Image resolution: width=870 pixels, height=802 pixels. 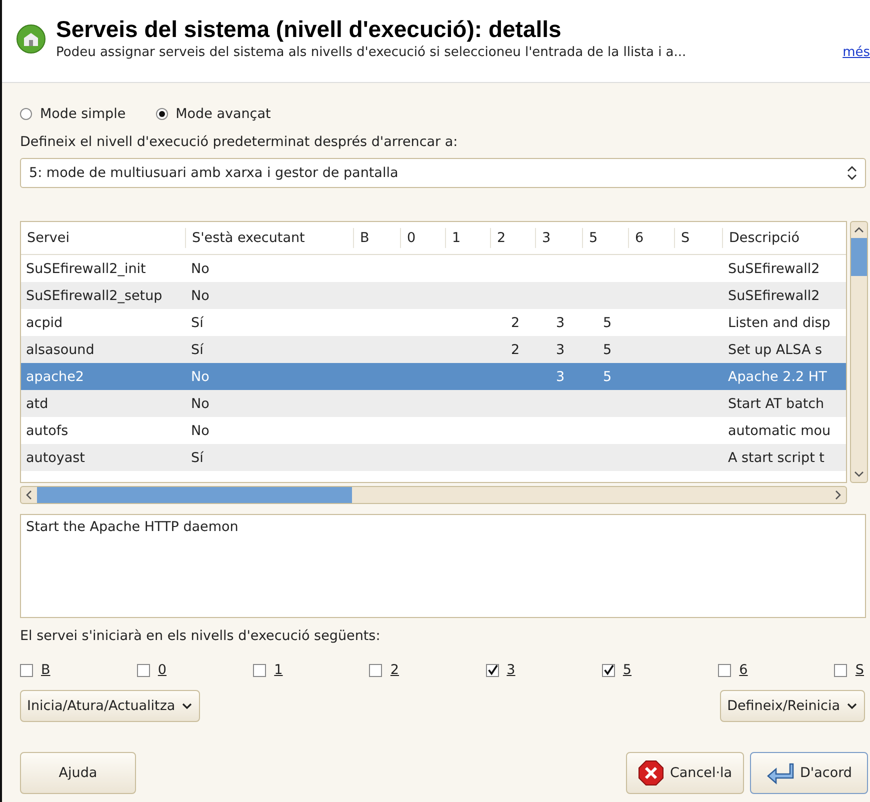 I want to click on table-row: alsasound Sí 2 3 5 Set up ALSA s, so click(x=433, y=349).